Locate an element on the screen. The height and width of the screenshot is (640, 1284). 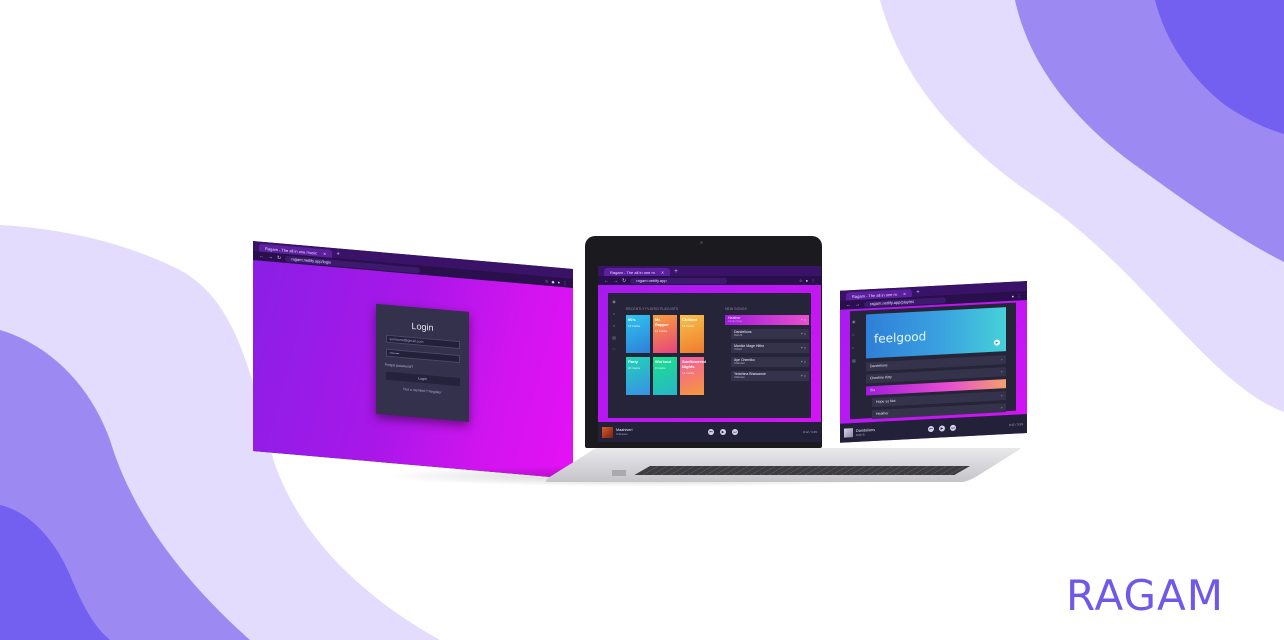
laptop-port is located at coordinates (619, 473).